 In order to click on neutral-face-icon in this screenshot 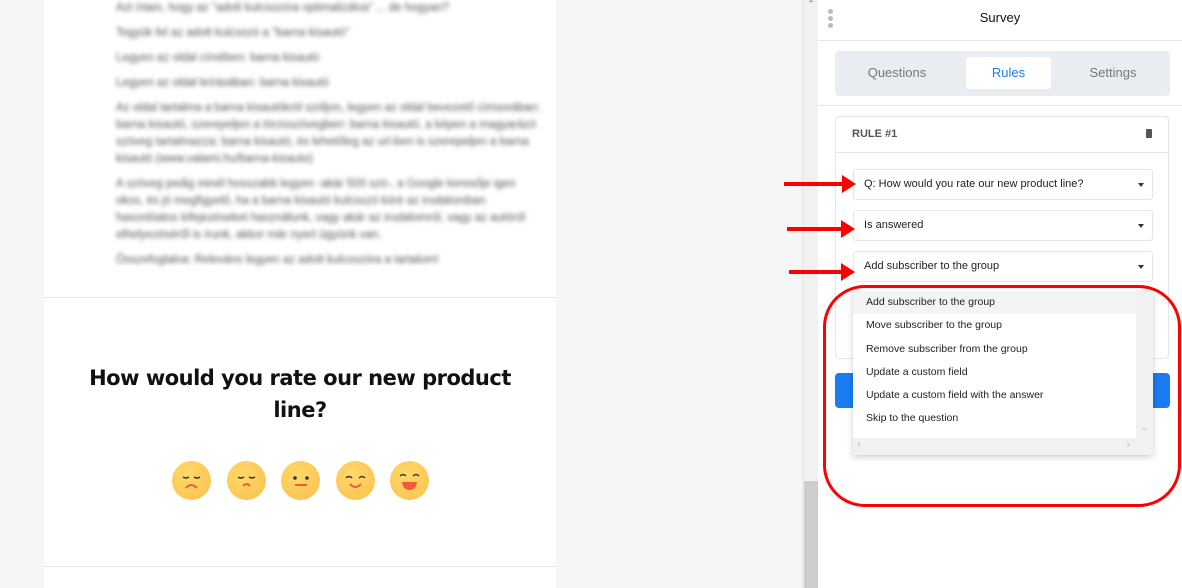, I will do `click(300, 480)`.